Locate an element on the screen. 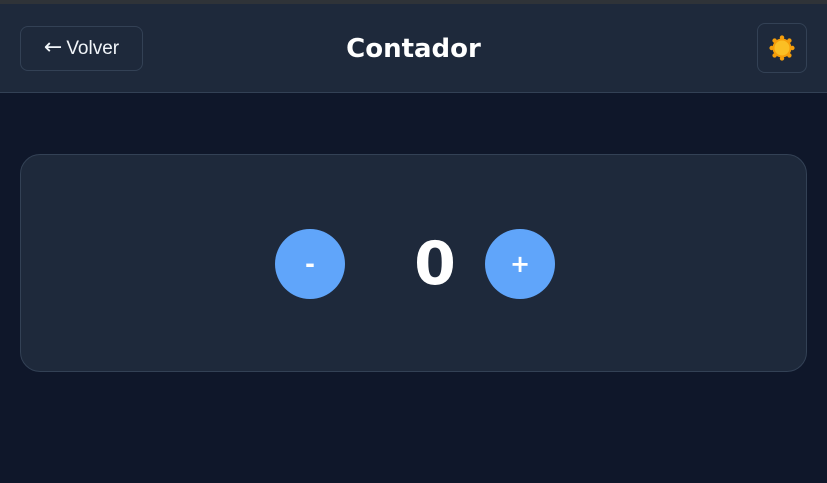  back-arrow-icon: ← is located at coordinates (53, 47).